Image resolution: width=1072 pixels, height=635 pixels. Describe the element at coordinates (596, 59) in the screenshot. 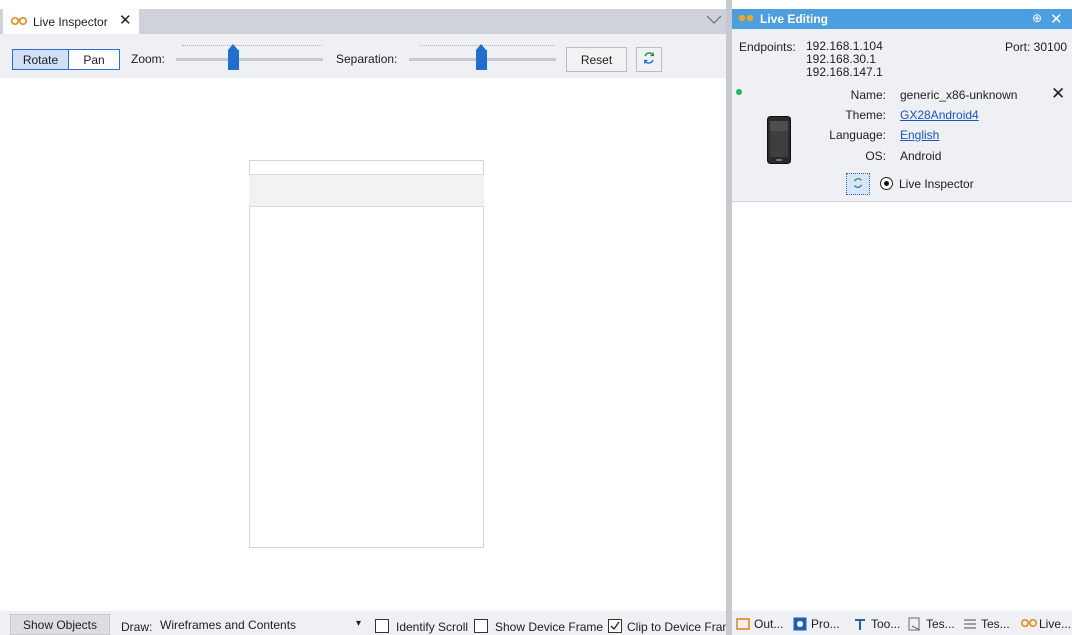

I see `reset-button: Reset` at that location.